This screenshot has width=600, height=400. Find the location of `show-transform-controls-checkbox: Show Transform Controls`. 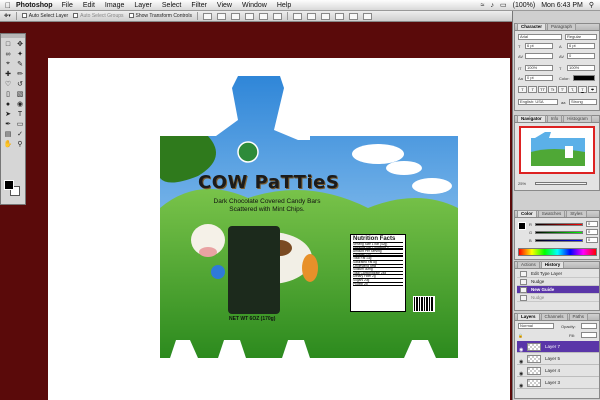

show-transform-controls-checkbox: Show Transform Controls is located at coordinates (160, 16).